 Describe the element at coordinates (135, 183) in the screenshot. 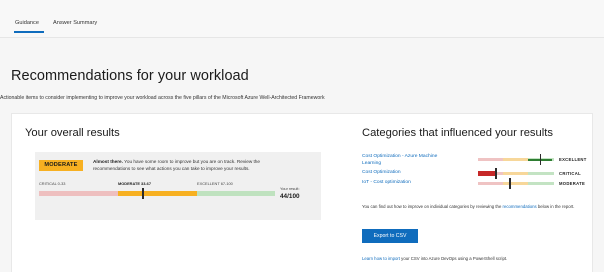

I see `scale-label-moderate: MODERATE 33-67` at that location.